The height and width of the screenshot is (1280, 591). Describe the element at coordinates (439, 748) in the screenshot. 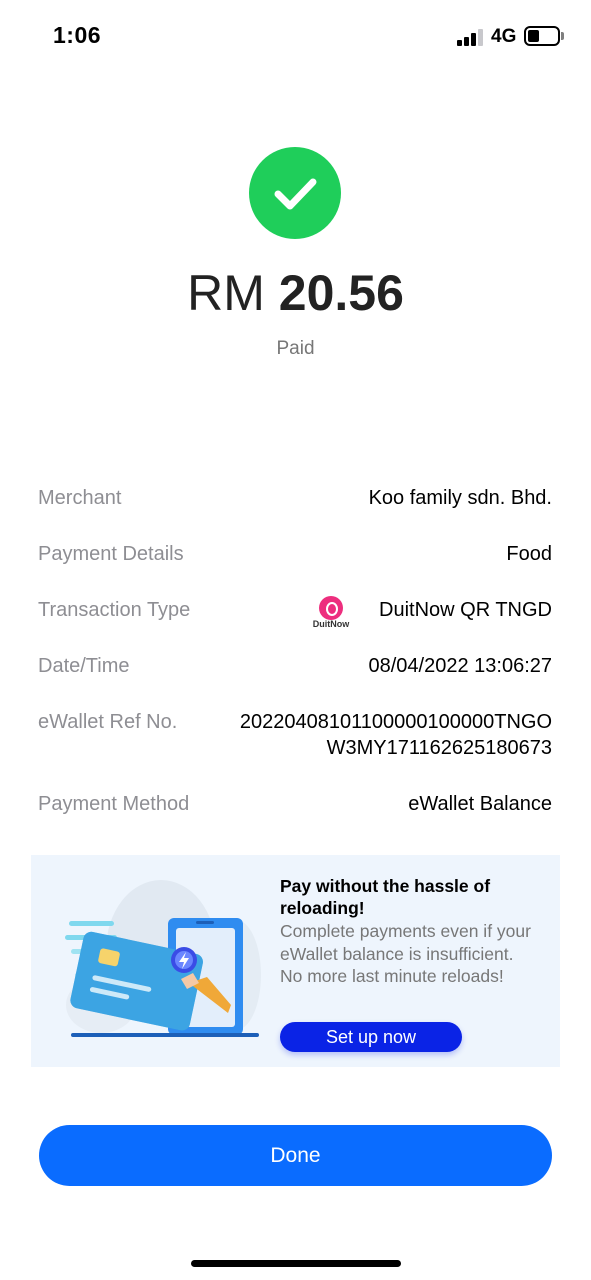

I see `ewallet-ref-value-line2: W3MY171162625180673` at that location.